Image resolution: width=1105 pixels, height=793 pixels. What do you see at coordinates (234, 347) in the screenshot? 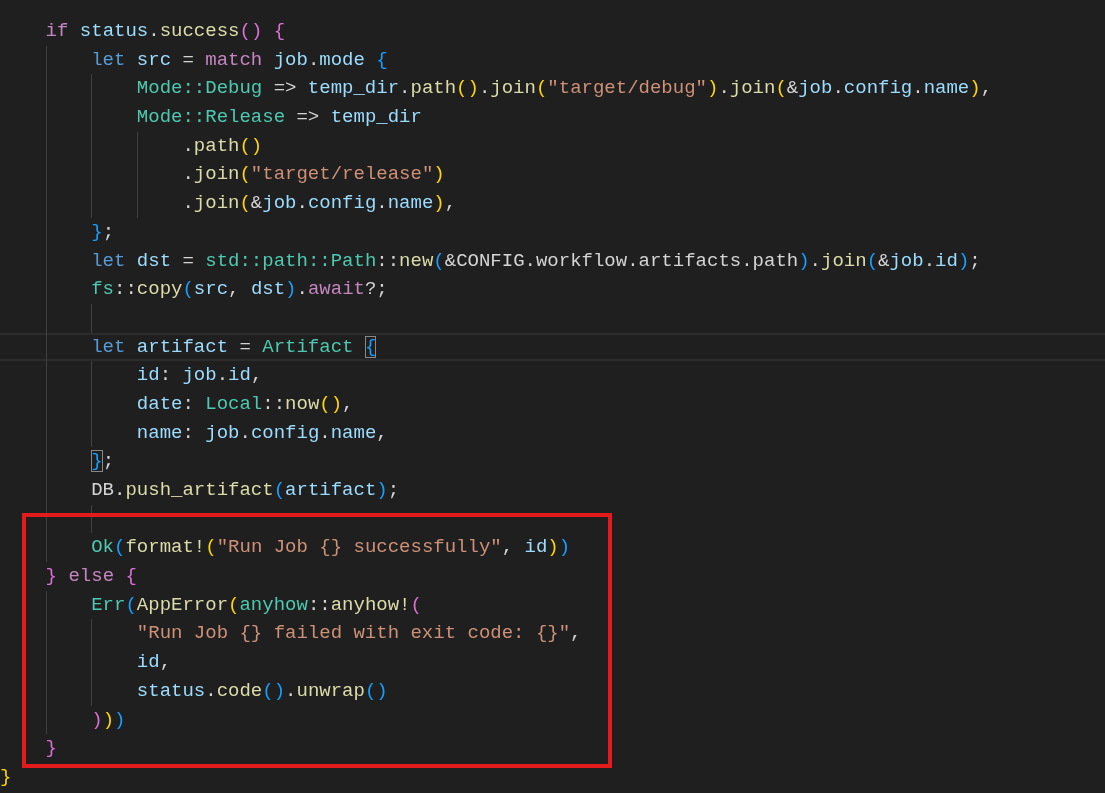
I see `code-line: let artifact = Artifact {` at bounding box center [234, 347].